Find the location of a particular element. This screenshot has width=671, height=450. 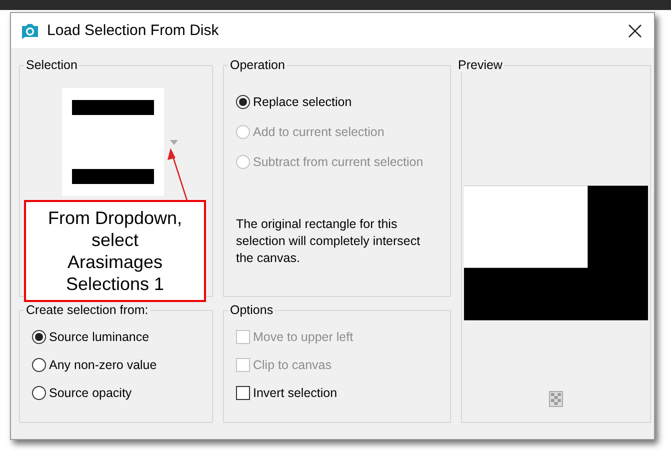

group-label: Preview is located at coordinates (480, 65).